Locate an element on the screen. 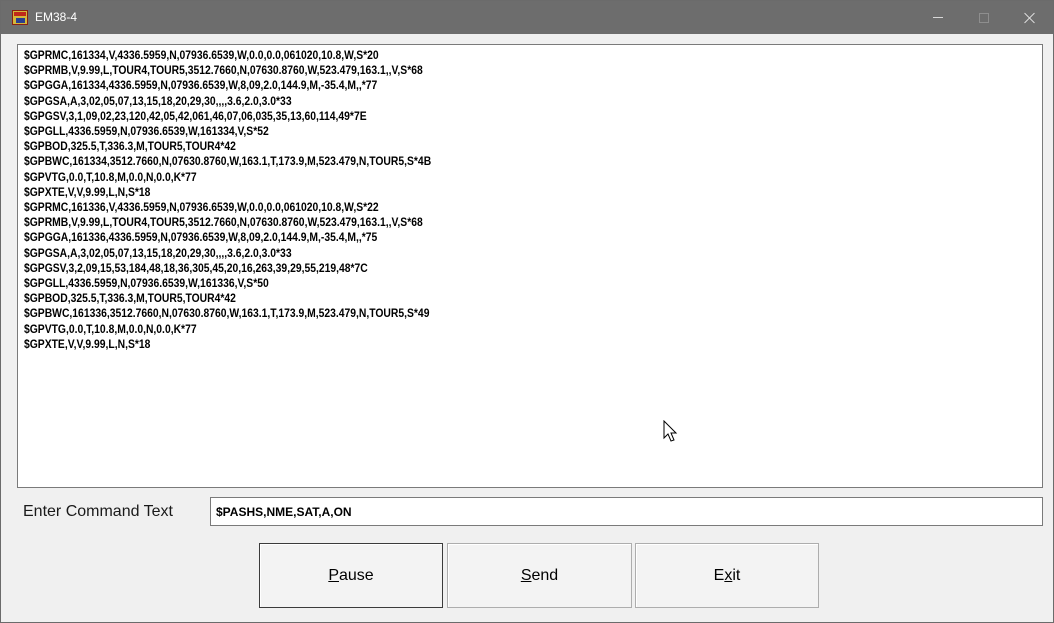 This screenshot has height=623, width=1054. pause-mnemonic: P is located at coordinates (333, 575).